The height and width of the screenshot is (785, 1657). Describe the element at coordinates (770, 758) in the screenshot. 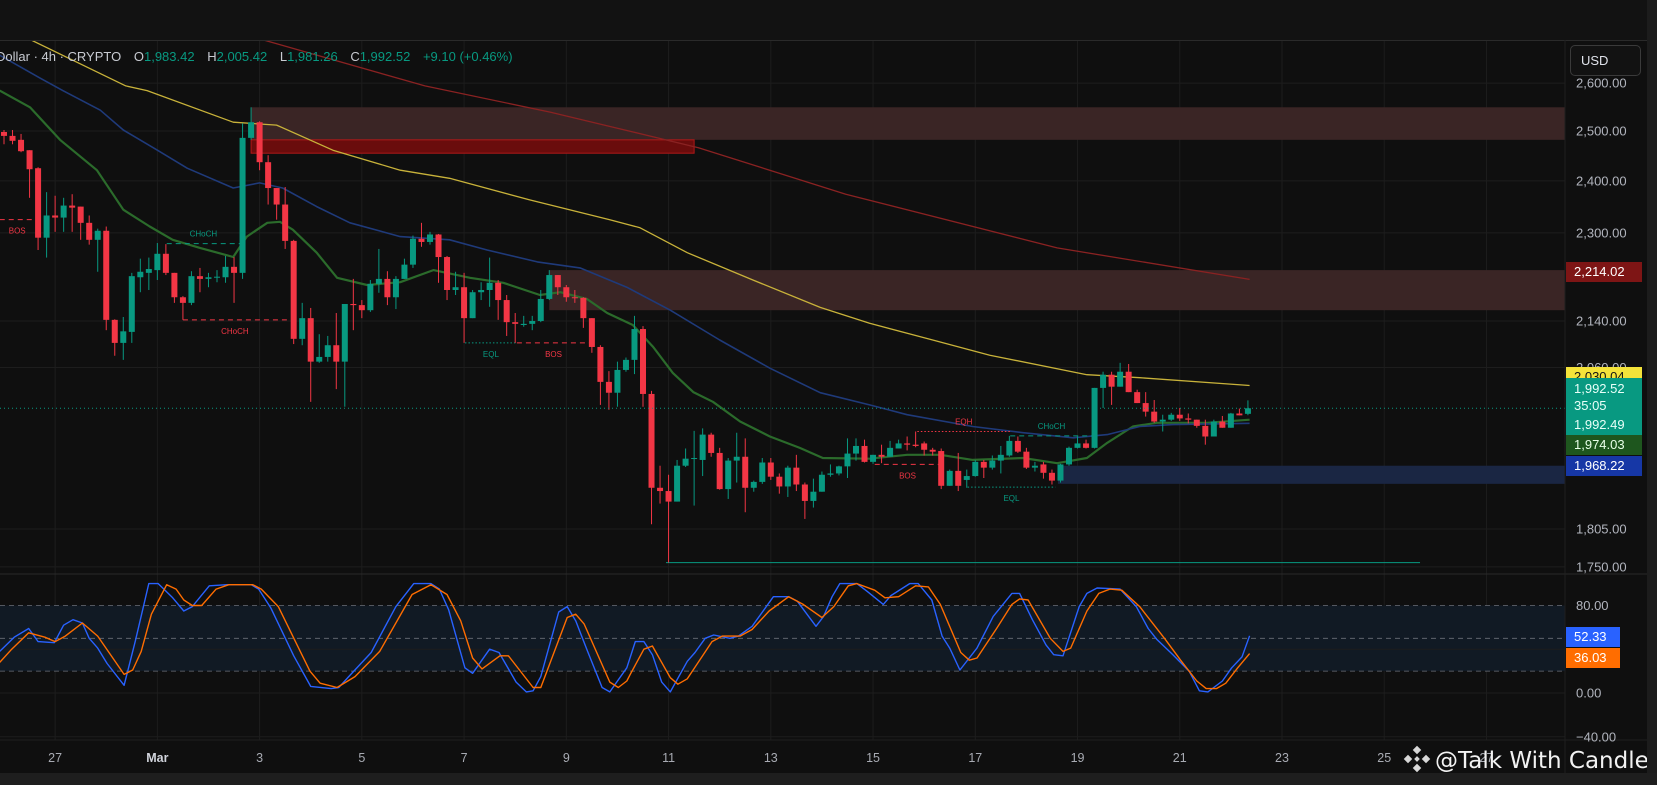

I see `time-axis: 27 Mar 3 5 7 9 11 13 15 17 19 21 23 25 27` at that location.